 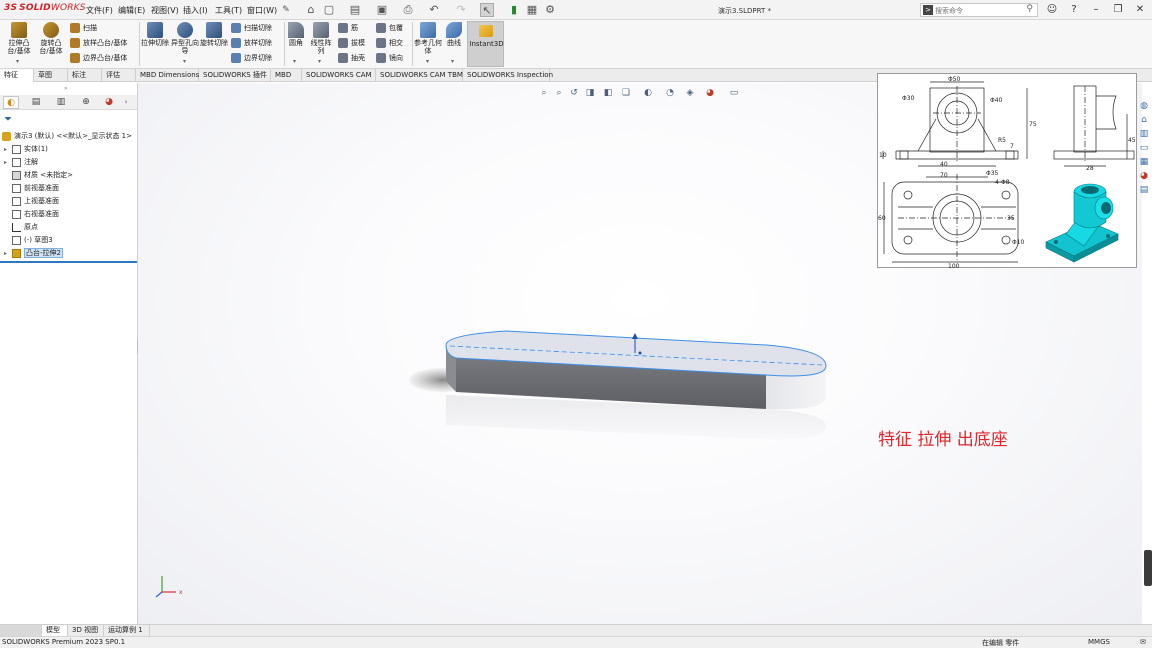 I want to click on unit-system: MMGS, so click(x=1099, y=642).